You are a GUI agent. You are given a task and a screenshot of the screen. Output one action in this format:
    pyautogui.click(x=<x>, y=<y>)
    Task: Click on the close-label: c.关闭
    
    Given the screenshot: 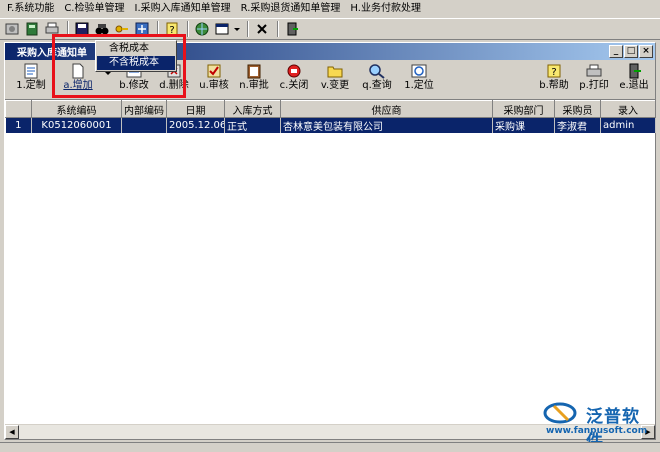 What is the action you would take?
    pyautogui.click(x=294, y=85)
    